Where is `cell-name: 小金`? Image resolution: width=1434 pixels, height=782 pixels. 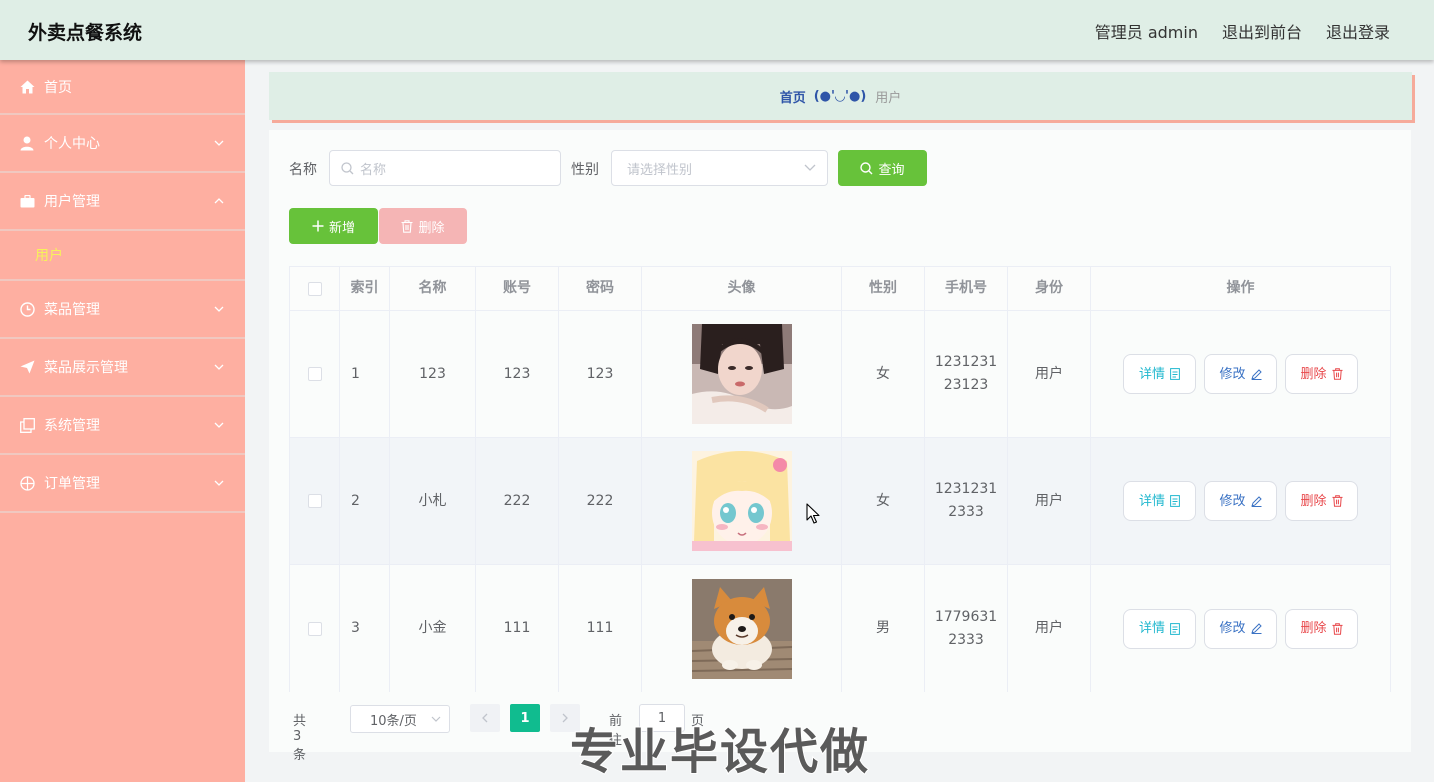 cell-name: 小金 is located at coordinates (433, 628).